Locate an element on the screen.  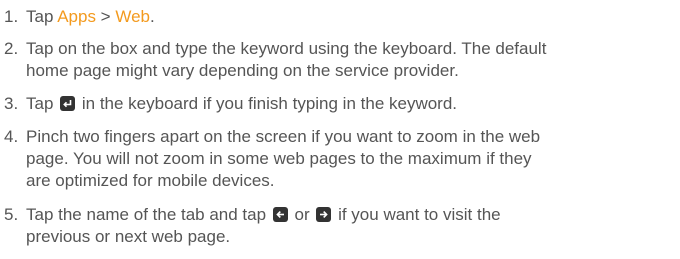
back-arrow-icon is located at coordinates (280, 214).